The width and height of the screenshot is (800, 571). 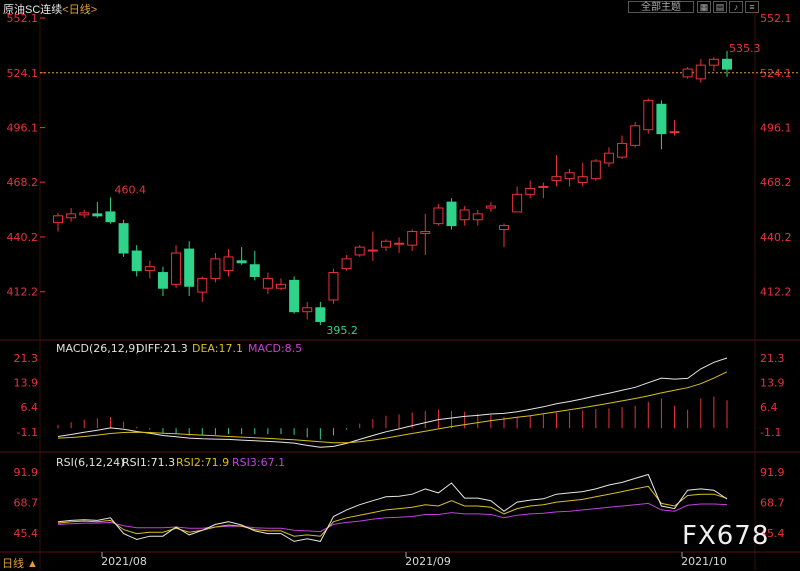 What do you see at coordinates (148, 462) in the screenshot?
I see `rsi1-label: RSI1:71.3` at bounding box center [148, 462].